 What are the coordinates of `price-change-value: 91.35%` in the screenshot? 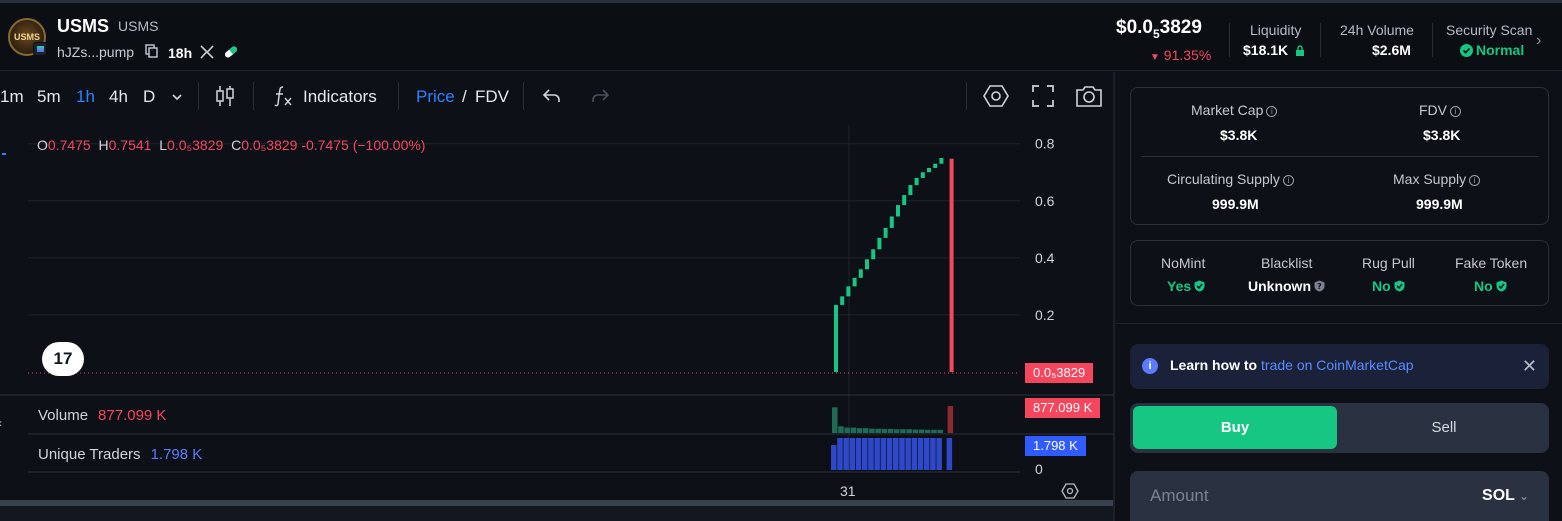 It's located at (1187, 55).